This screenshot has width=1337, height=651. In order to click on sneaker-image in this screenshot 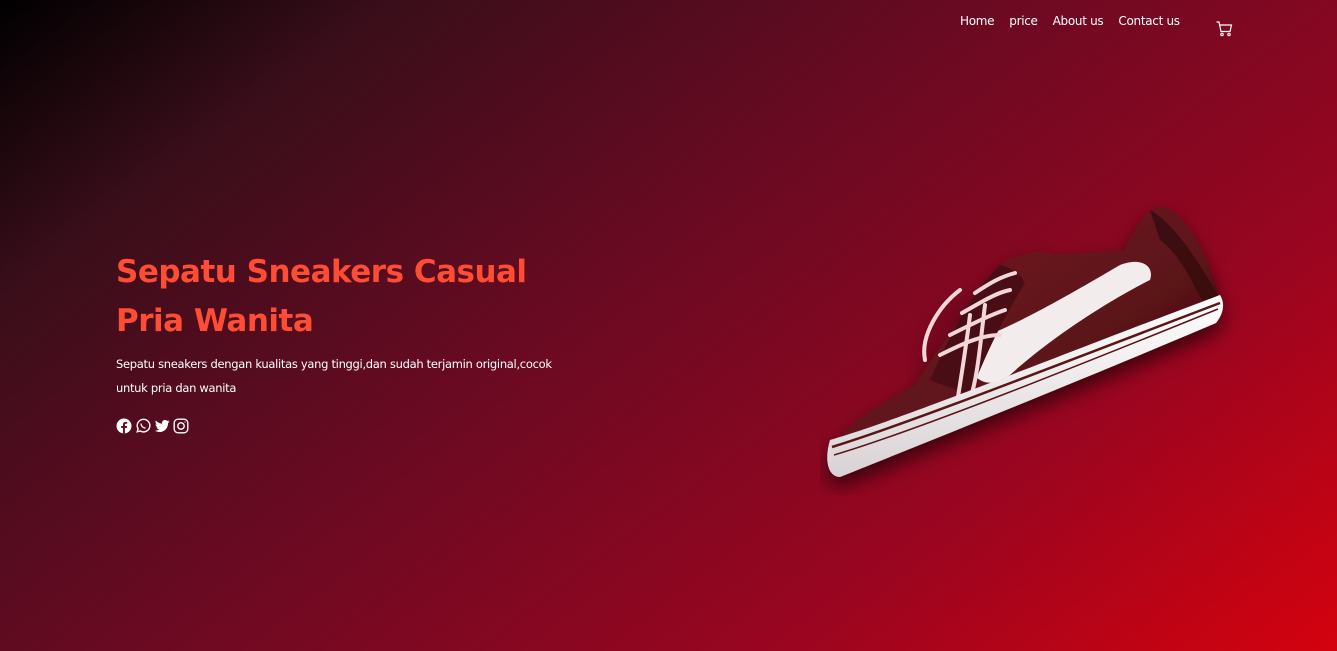, I will do `click(1030, 345)`.